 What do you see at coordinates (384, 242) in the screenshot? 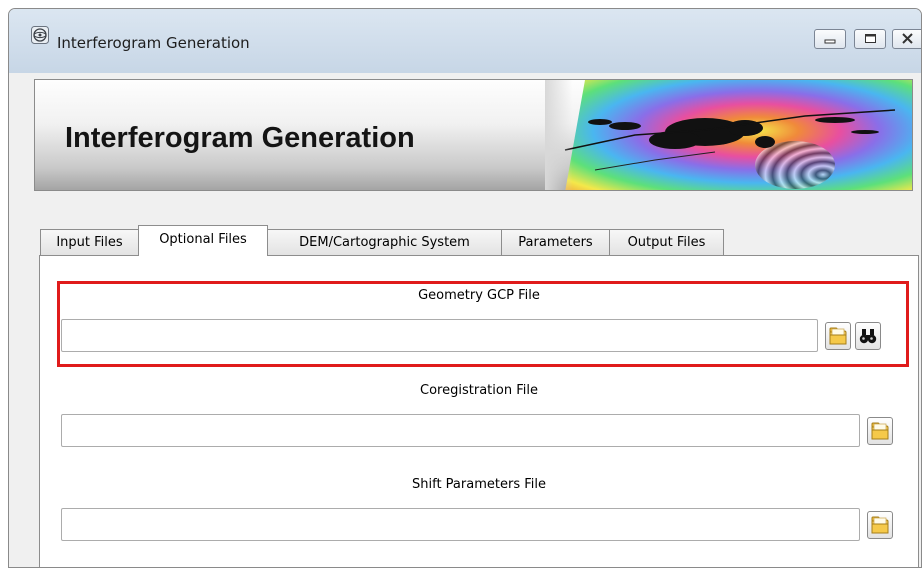
I see `tab-dem-cartographic-system: DEM/Cartographic System` at bounding box center [384, 242].